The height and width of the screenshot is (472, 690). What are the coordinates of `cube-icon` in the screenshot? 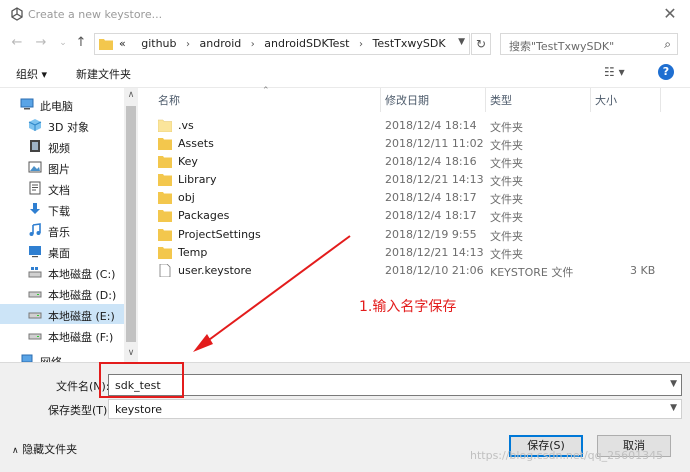 It's located at (35, 125).